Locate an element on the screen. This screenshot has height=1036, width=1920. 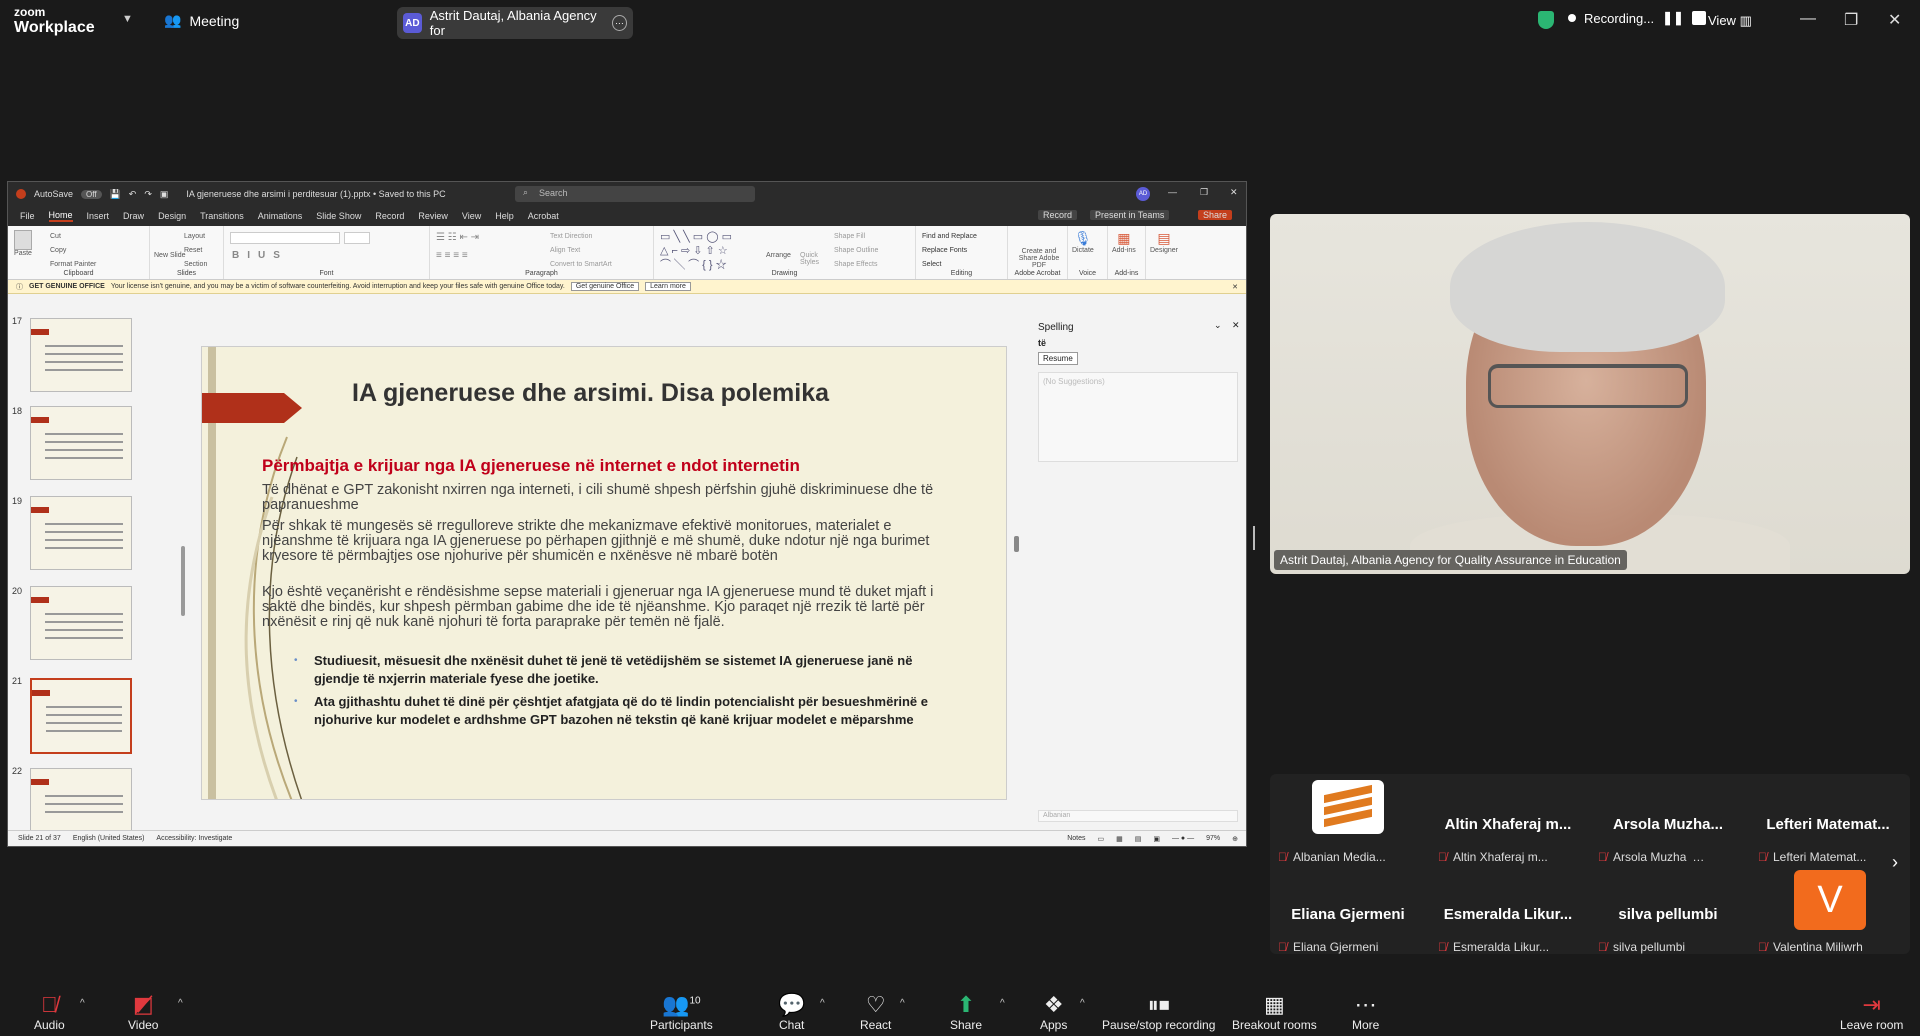
tab-record: Record is located at coordinates (389, 216).